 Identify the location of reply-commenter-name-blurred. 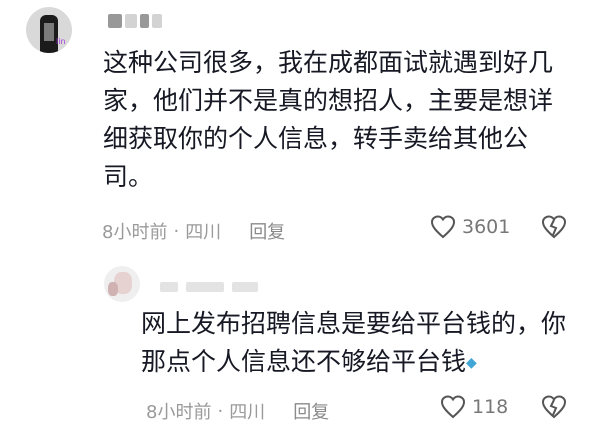
(220, 287).